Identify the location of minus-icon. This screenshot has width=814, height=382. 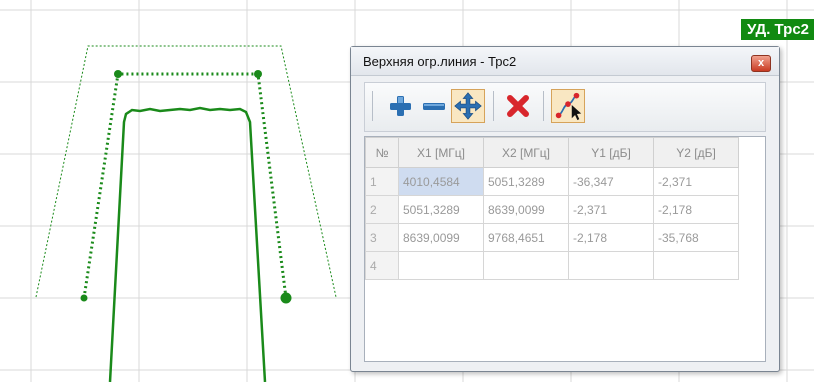
(434, 106).